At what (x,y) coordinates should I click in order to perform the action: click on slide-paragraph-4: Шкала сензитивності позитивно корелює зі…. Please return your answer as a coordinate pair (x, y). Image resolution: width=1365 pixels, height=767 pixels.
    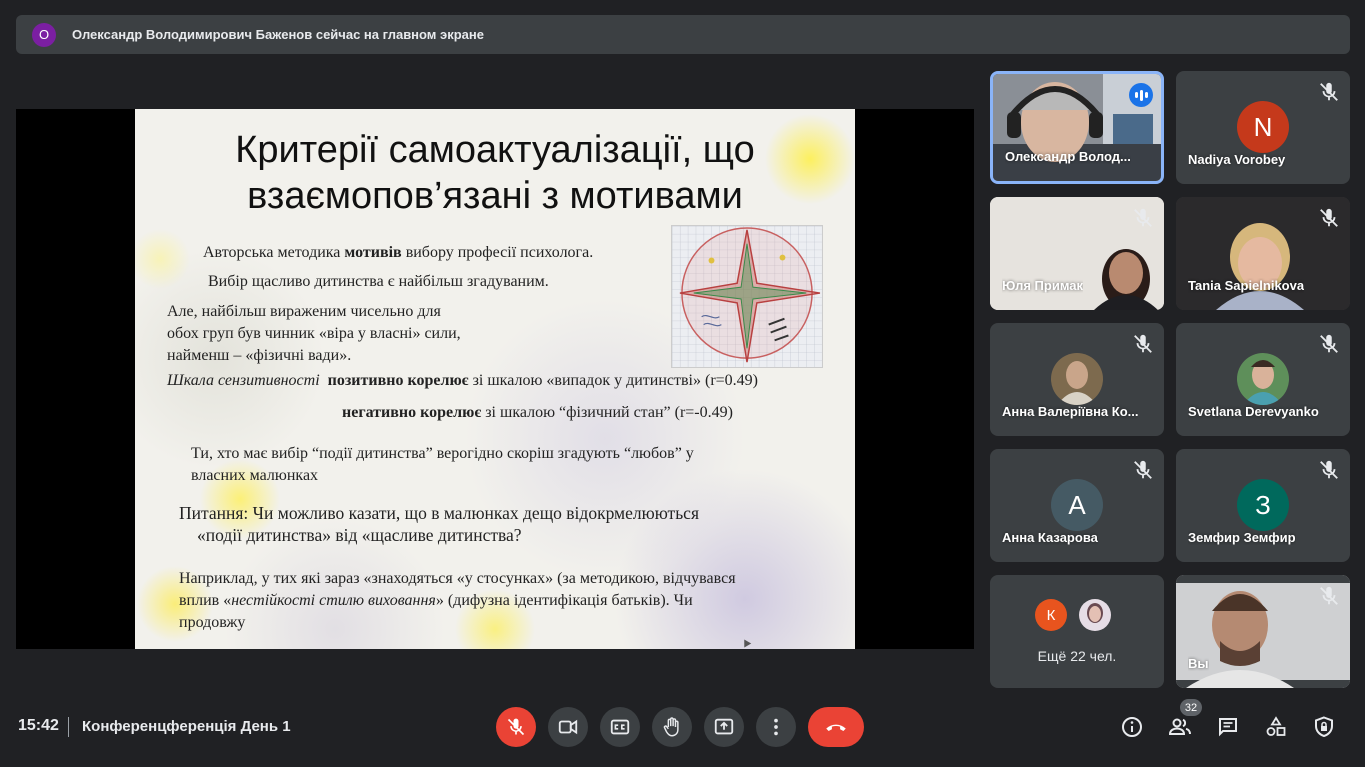
    Looking at the image, I should click on (463, 380).